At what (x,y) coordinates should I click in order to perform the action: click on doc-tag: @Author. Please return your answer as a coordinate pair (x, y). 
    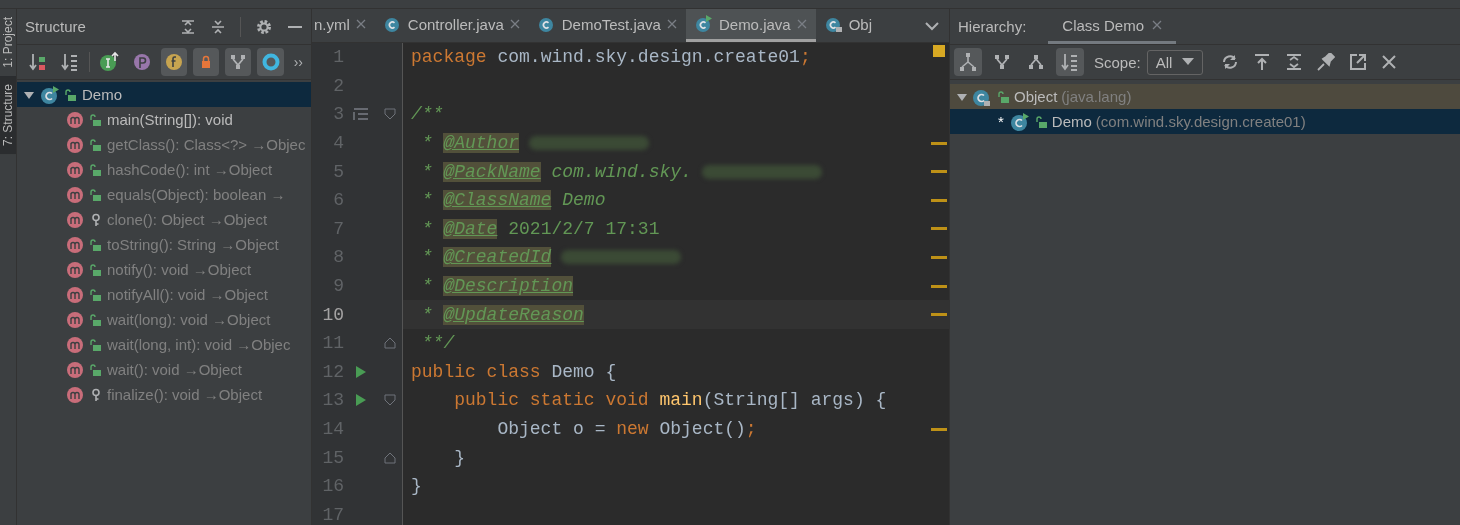
    Looking at the image, I should click on (481, 143).